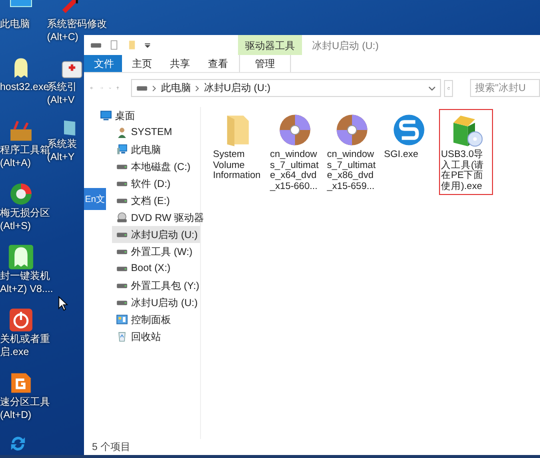 Image resolution: width=540 pixels, height=458 pixels. I want to click on context-tab-label: 驱动器工具, so click(270, 45).